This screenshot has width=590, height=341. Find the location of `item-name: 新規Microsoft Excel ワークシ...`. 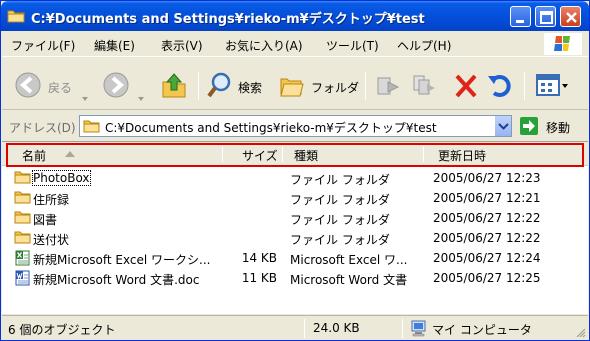

item-name: 新規Microsoft Excel ワークシ... is located at coordinates (121, 259).